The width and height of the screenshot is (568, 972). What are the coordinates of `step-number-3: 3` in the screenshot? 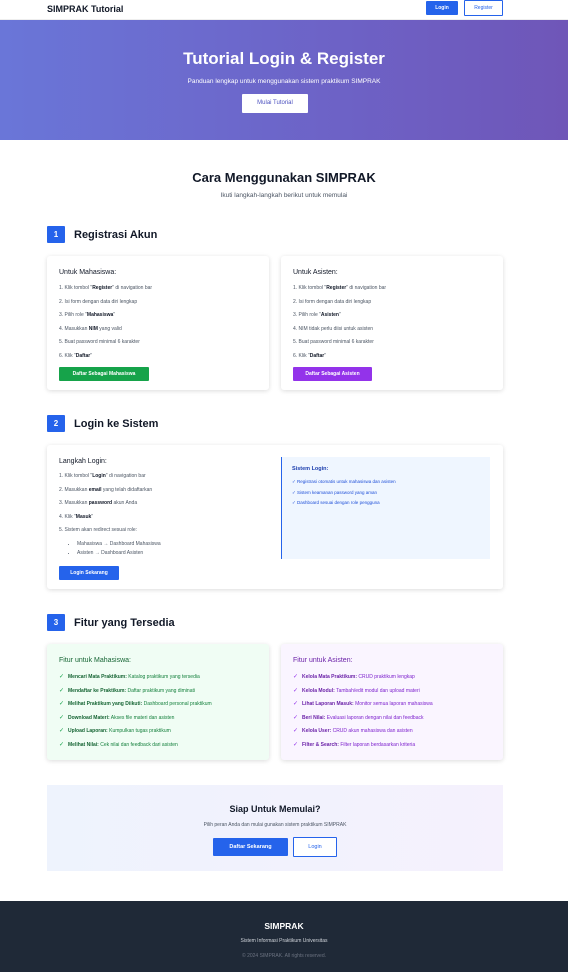 It's located at (56, 622).